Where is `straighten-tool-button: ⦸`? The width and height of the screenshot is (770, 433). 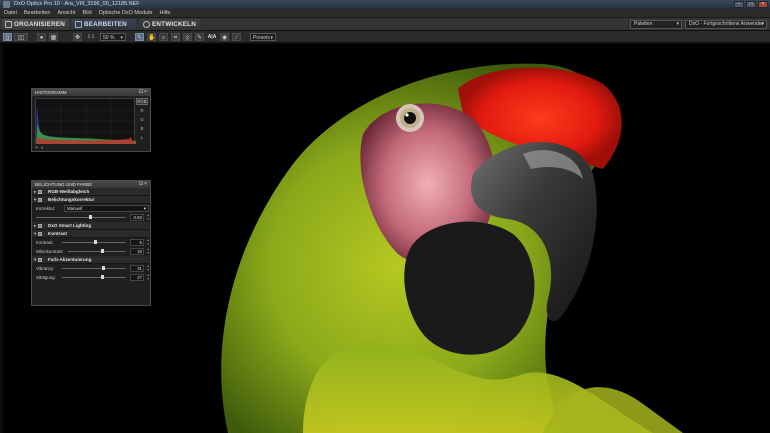 straighten-tool-button: ⦸ is located at coordinates (187, 37).